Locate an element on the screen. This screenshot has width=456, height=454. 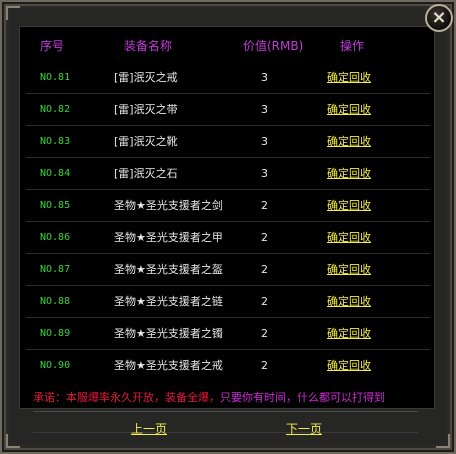
item-number: NO.86 is located at coordinates (55, 237).